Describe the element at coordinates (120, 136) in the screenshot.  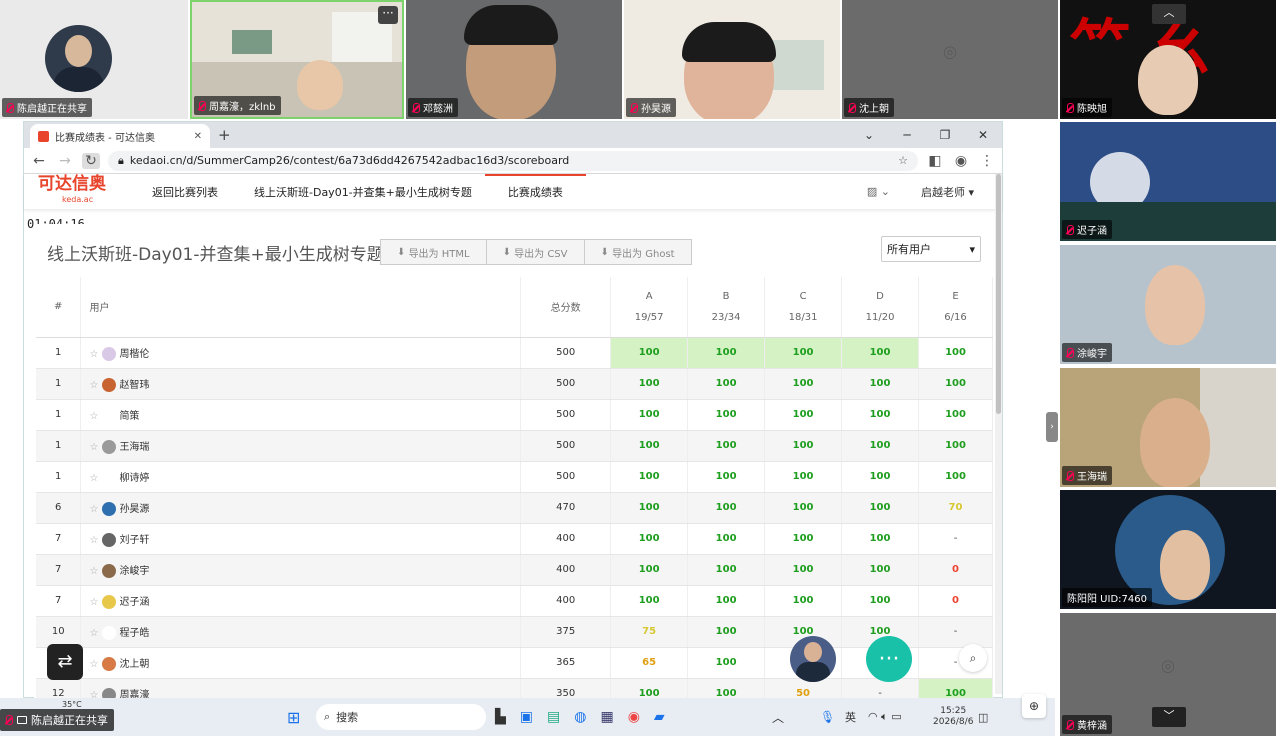
I see `browser-tab: 比赛成绩表 - 可达信奥 ✕` at that location.